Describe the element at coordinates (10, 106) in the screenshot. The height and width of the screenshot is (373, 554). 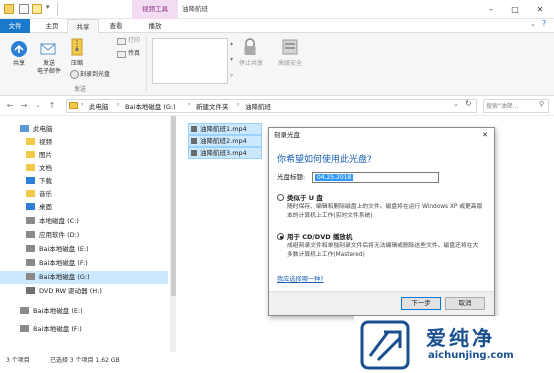
I see `back-button: ←` at that location.